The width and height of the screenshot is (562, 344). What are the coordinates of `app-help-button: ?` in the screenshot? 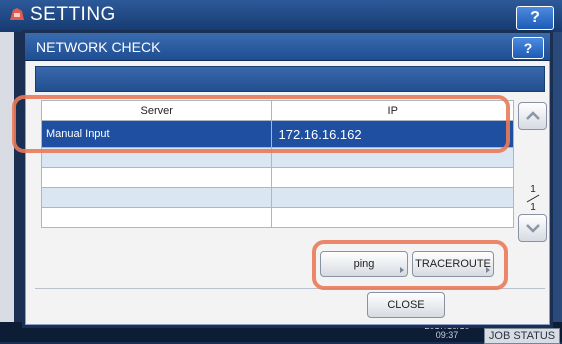 It's located at (535, 18).